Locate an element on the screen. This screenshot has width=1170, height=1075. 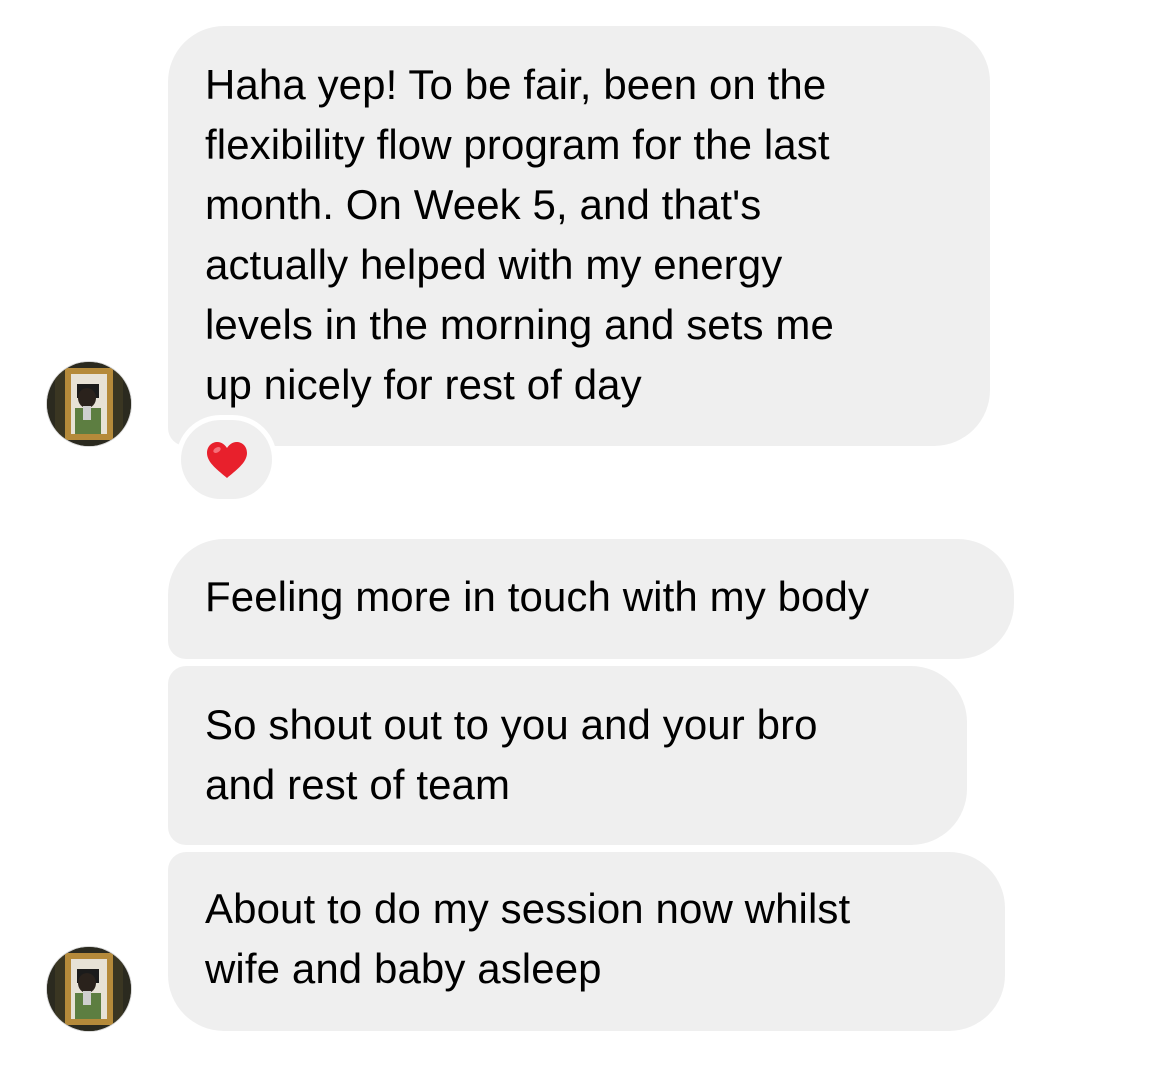
message-bubble: Feeling more in touch with my body is located at coordinates (591, 599).